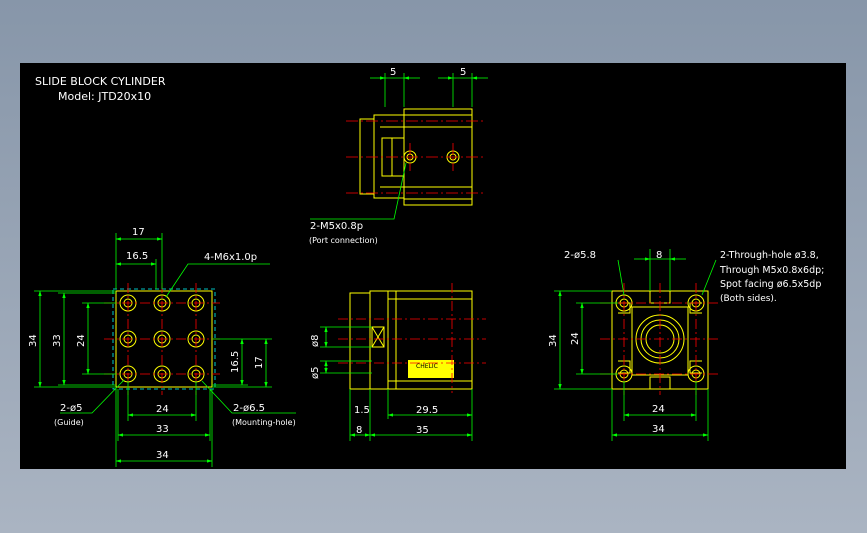  I want to click on dim-16-5-top: 16.5, so click(137, 256).